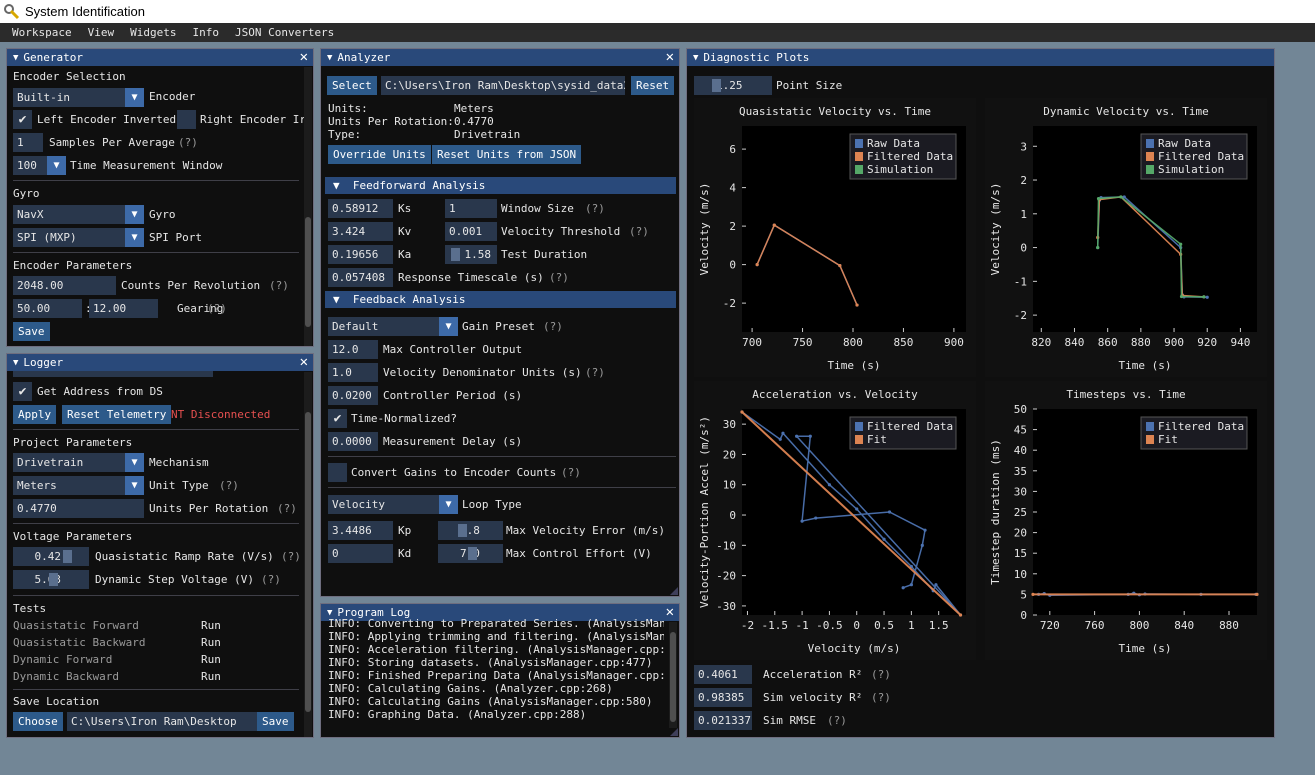 The height and width of the screenshot is (775, 1315). Describe the element at coordinates (51, 556) in the screenshot. I see `ramp-rate-slider: 0.42` at that location.